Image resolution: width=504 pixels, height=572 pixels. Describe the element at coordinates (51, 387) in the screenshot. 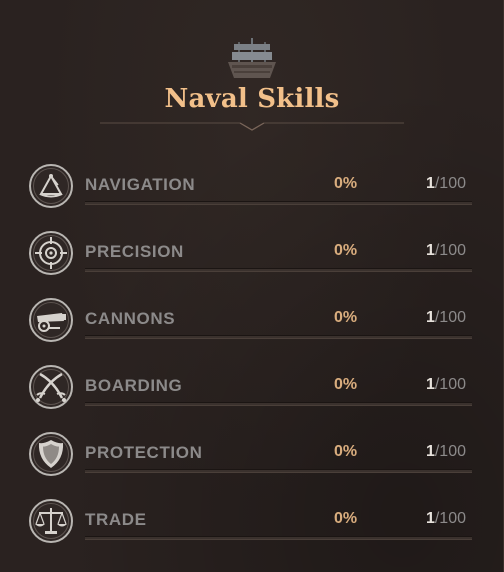

I see `crossed-swords-icon` at that location.